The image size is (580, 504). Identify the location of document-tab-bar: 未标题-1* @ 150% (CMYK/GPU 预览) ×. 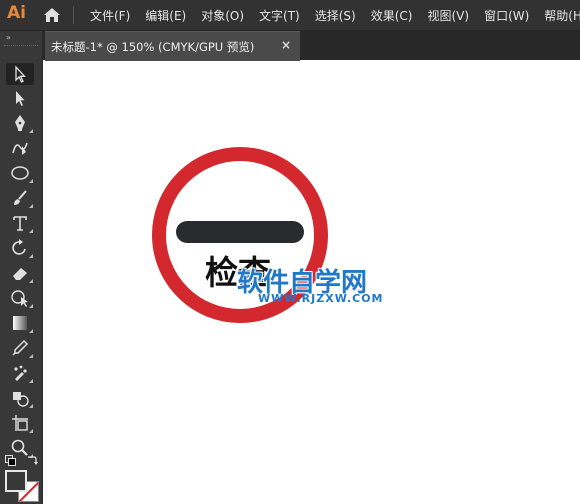
(311, 46).